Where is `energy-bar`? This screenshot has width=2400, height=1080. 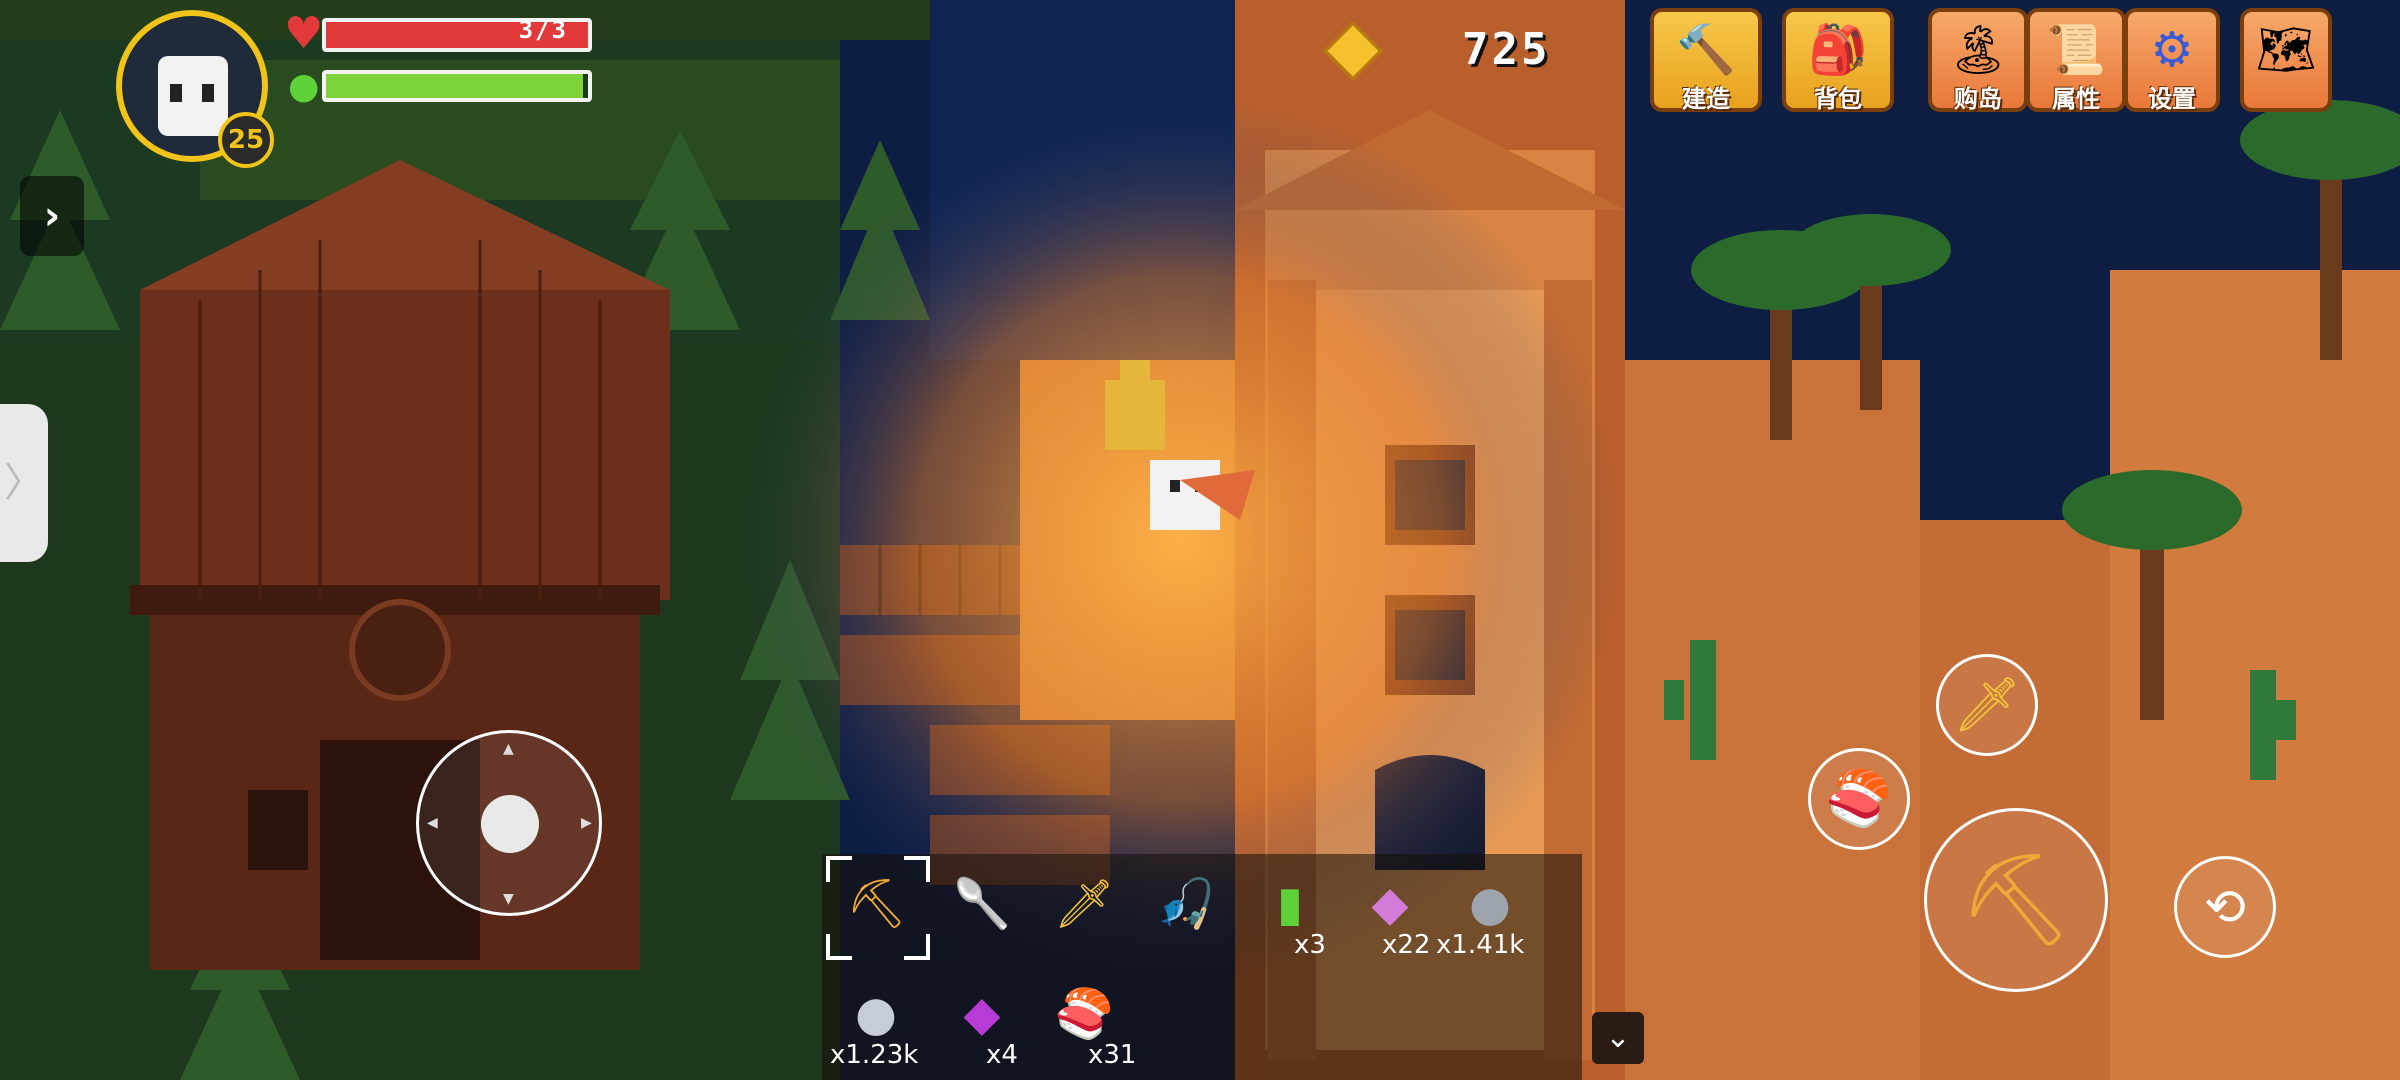
energy-bar is located at coordinates (457, 86).